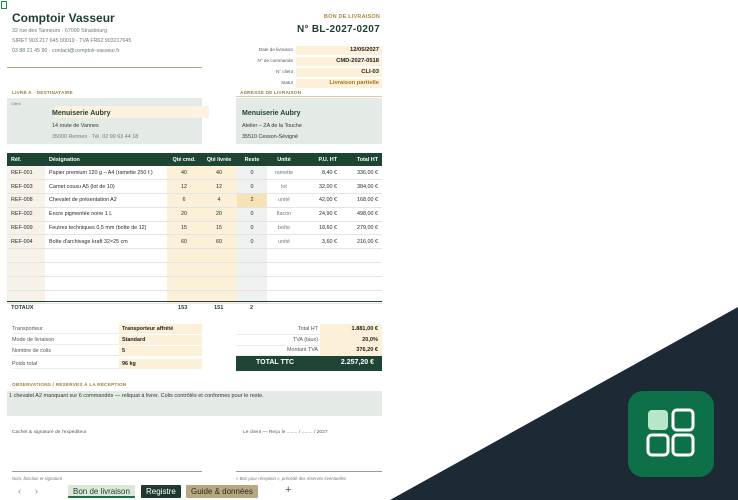  I want to click on recipient-name: Menuiserie Aubry, so click(81, 113).